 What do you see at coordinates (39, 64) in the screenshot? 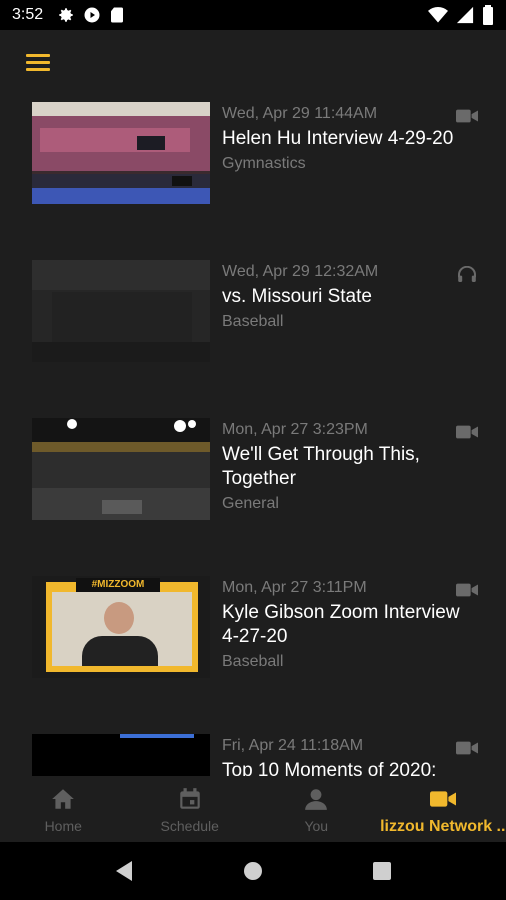
I see `hamburger-menu-icon` at bounding box center [39, 64].